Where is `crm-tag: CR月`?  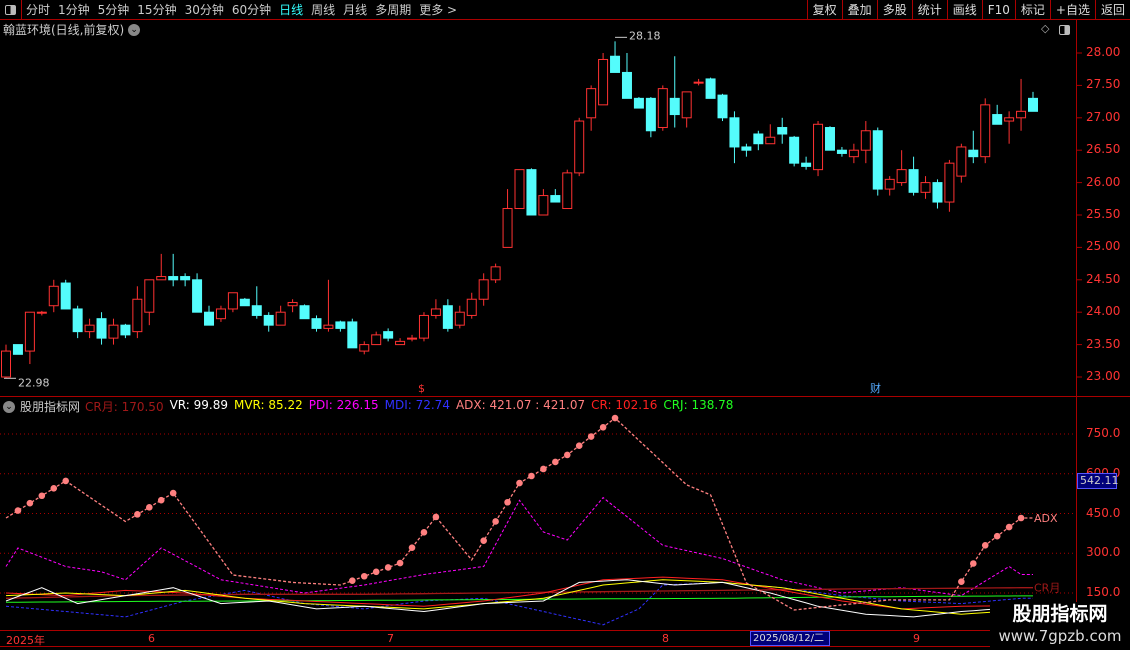 crm-tag: CR月 is located at coordinates (1047, 588).